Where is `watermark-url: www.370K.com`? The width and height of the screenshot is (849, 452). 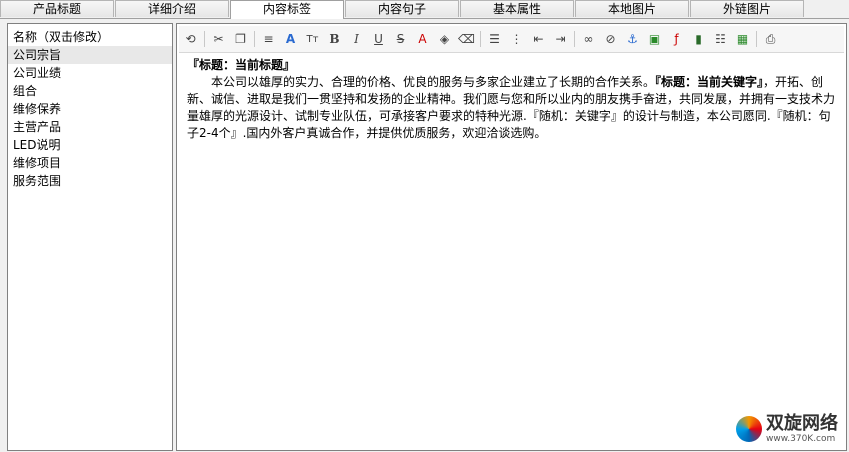 watermark-url: www.370K.com is located at coordinates (801, 439).